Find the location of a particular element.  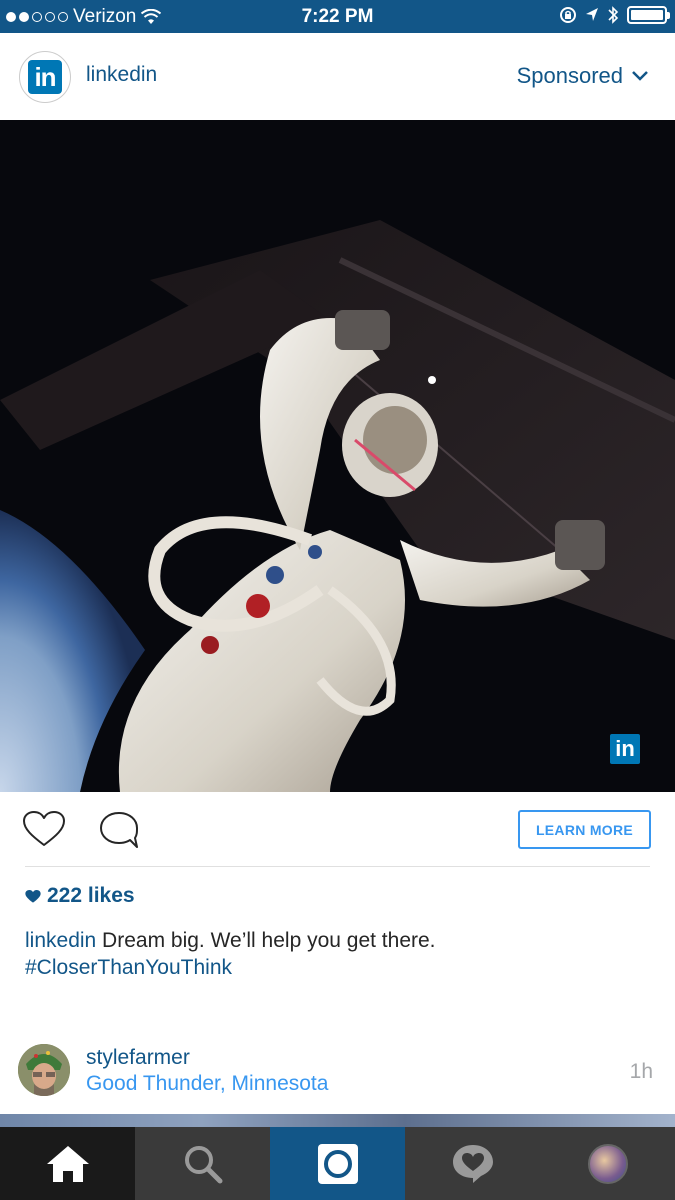

likes-row: 222 likes is located at coordinates (80, 896).